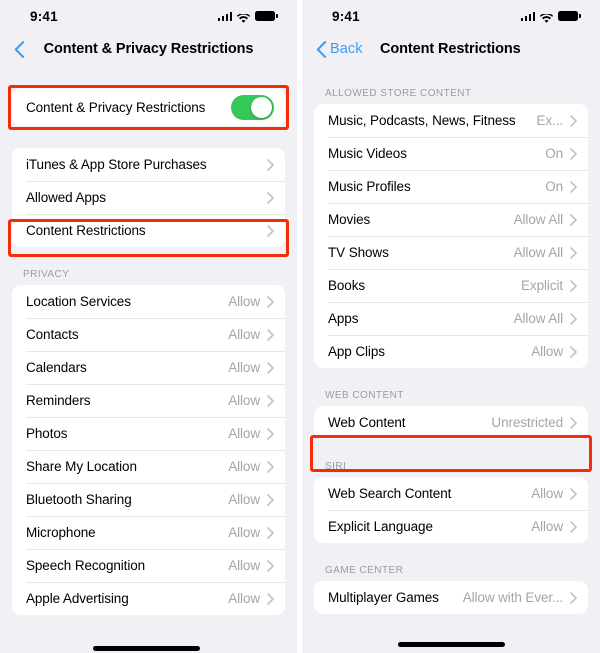 The width and height of the screenshot is (600, 653). Describe the element at coordinates (148, 532) in the screenshot. I see `row-microphone: Microphone Allow` at that location.